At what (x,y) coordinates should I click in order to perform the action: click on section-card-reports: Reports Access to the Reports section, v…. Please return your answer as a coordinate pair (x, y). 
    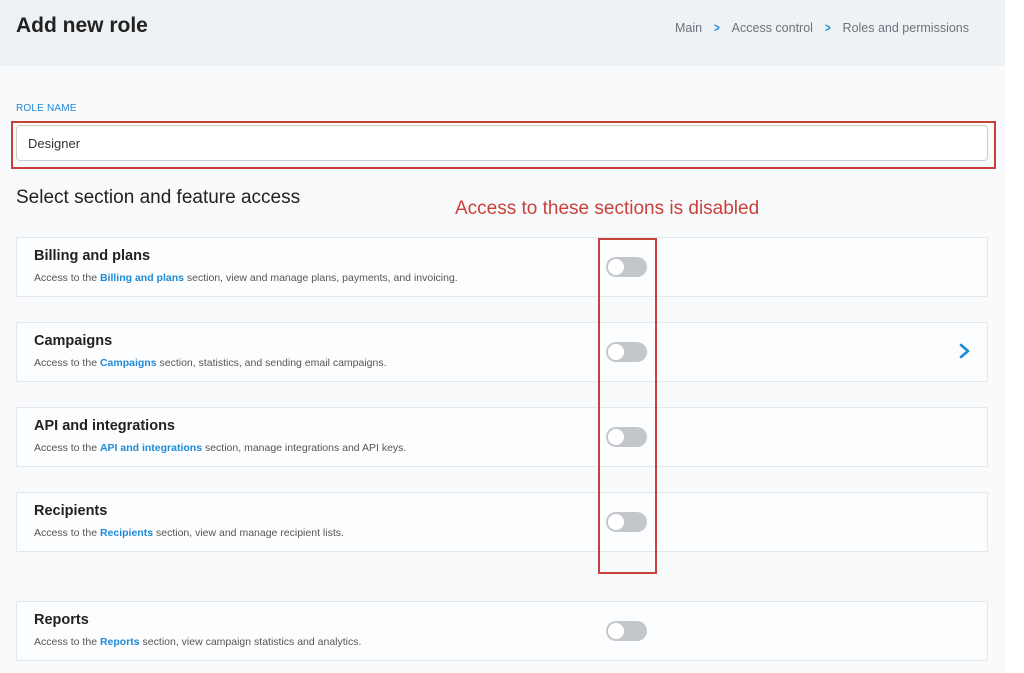
    Looking at the image, I should click on (502, 631).